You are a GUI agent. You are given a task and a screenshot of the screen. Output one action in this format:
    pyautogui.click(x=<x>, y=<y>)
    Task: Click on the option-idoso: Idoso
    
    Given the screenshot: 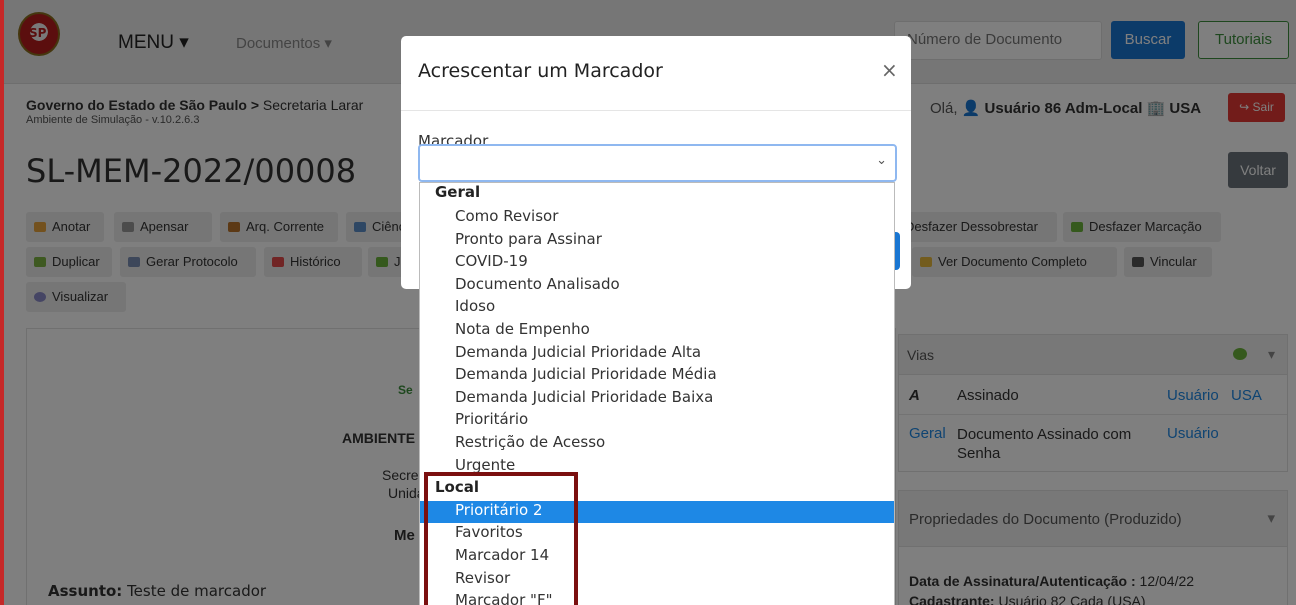 What is the action you would take?
    pyautogui.click(x=657, y=308)
    